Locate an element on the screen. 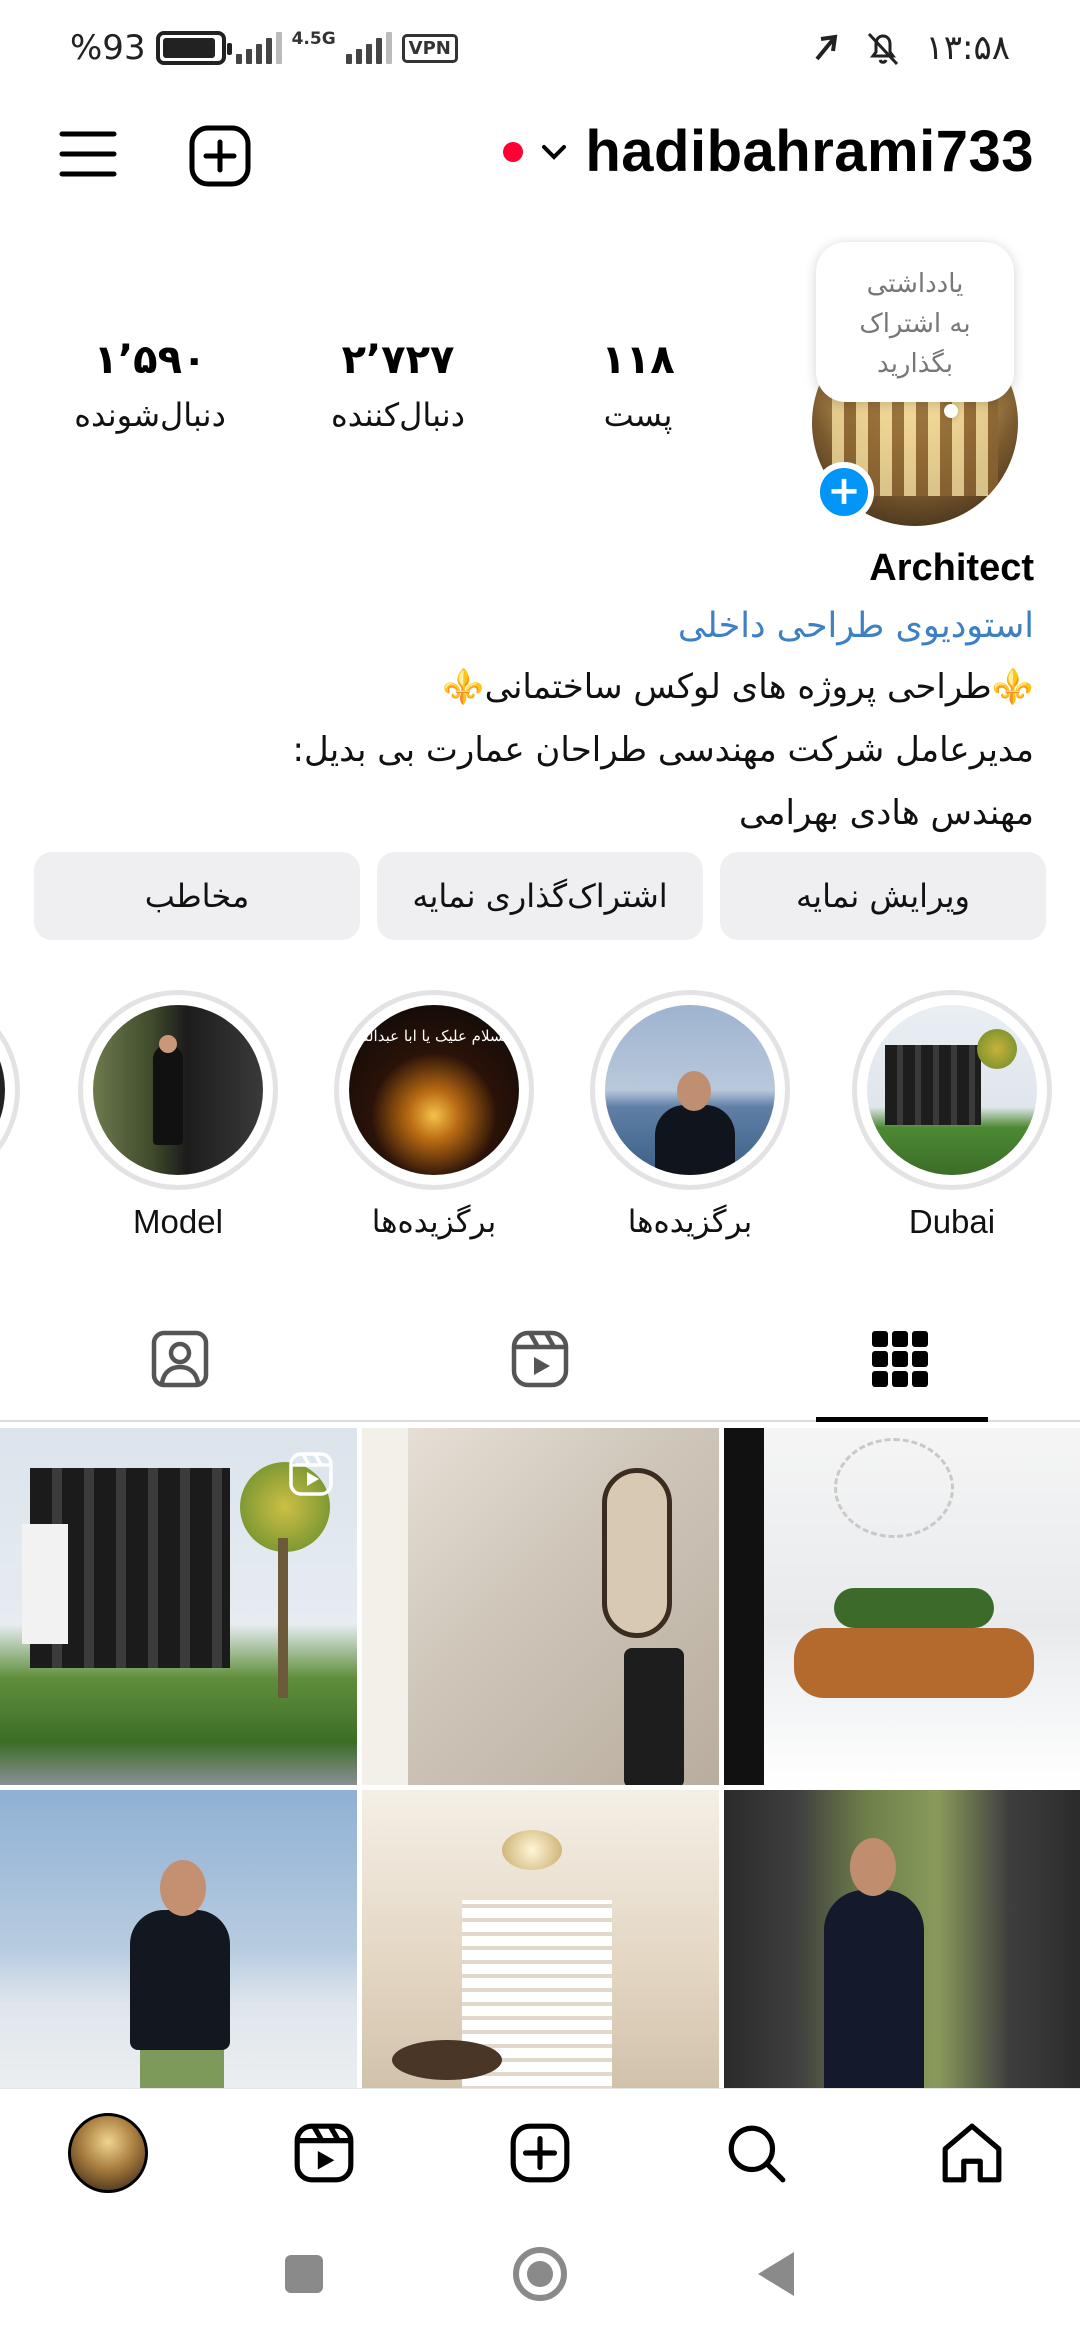  nav-search is located at coordinates (756, 2153).